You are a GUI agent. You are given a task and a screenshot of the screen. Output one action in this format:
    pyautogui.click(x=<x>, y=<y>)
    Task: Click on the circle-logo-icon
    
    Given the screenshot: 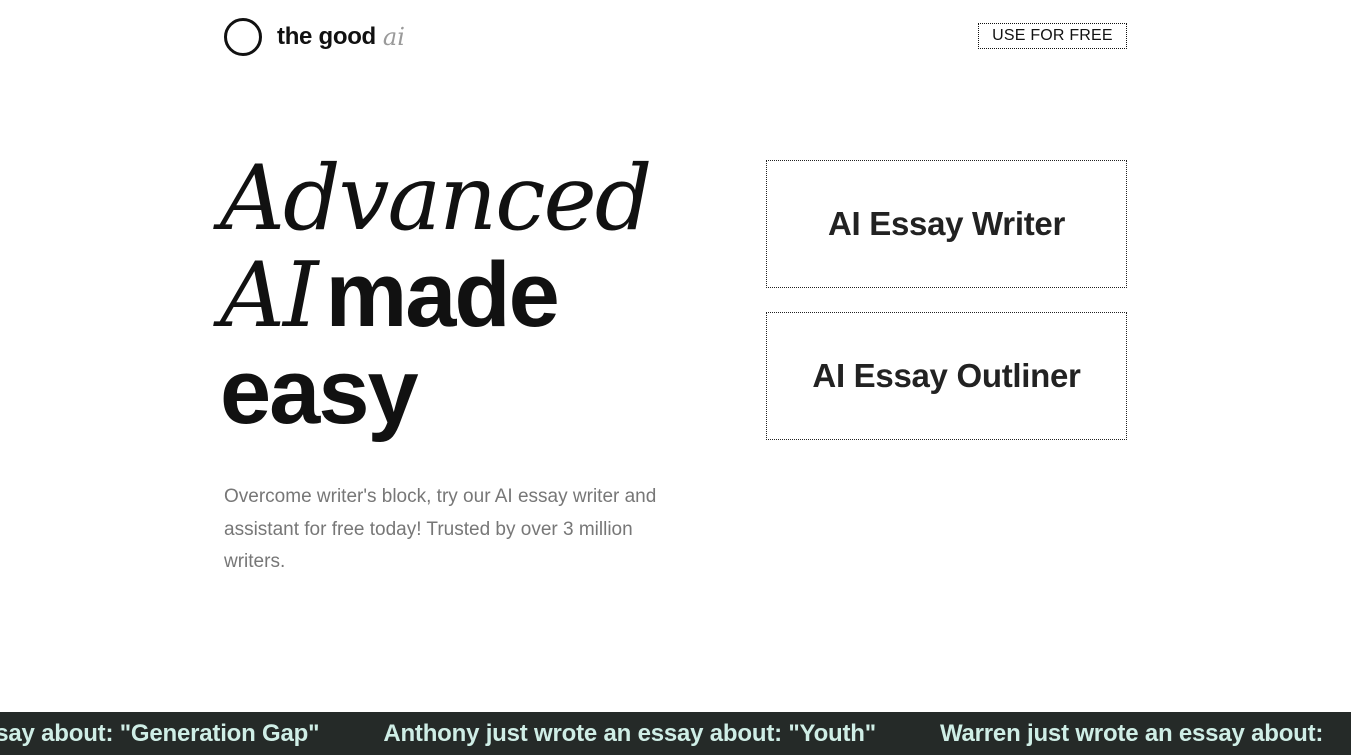 What is the action you would take?
    pyautogui.click(x=243, y=37)
    